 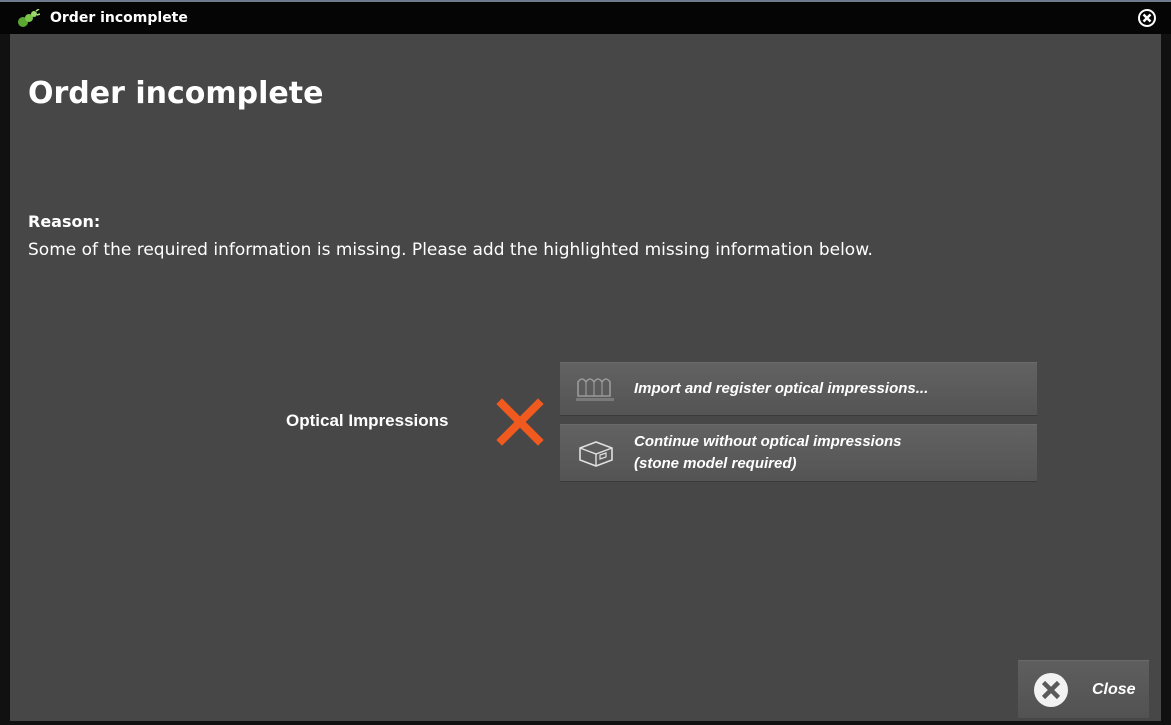 I want to click on close-button-label: Close, so click(x=1114, y=689).